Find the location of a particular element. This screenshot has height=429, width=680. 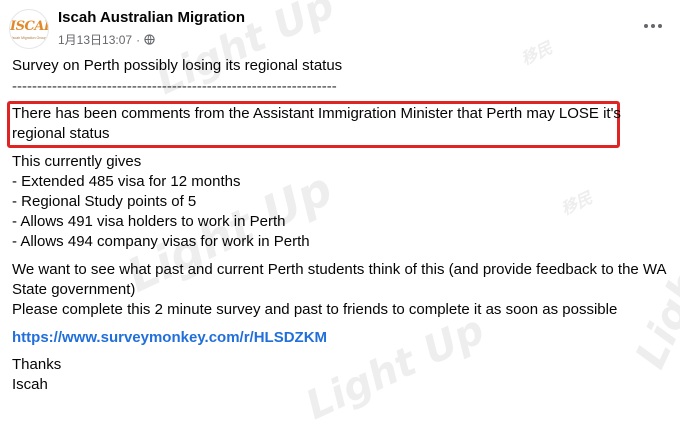

watermark-5: 移民 is located at coordinates (537, 53).